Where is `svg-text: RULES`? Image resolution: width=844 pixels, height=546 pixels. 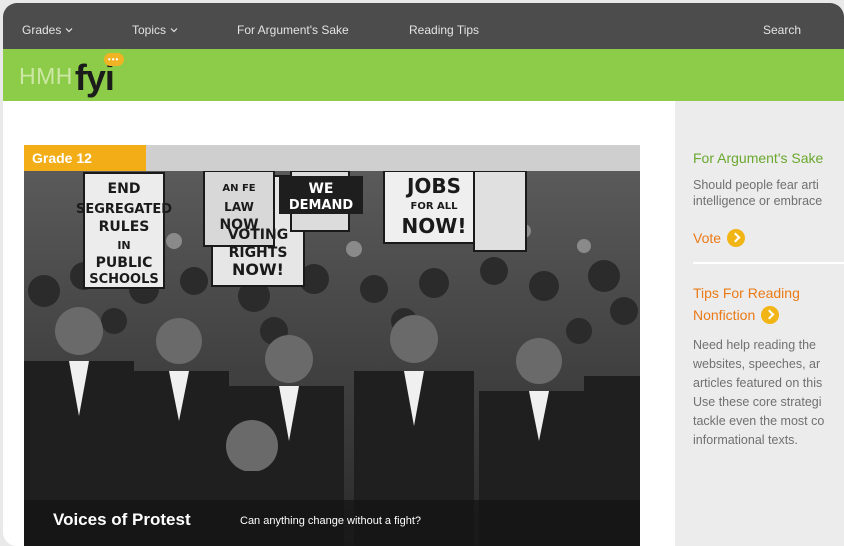
svg-text: RULES is located at coordinates (124, 227).